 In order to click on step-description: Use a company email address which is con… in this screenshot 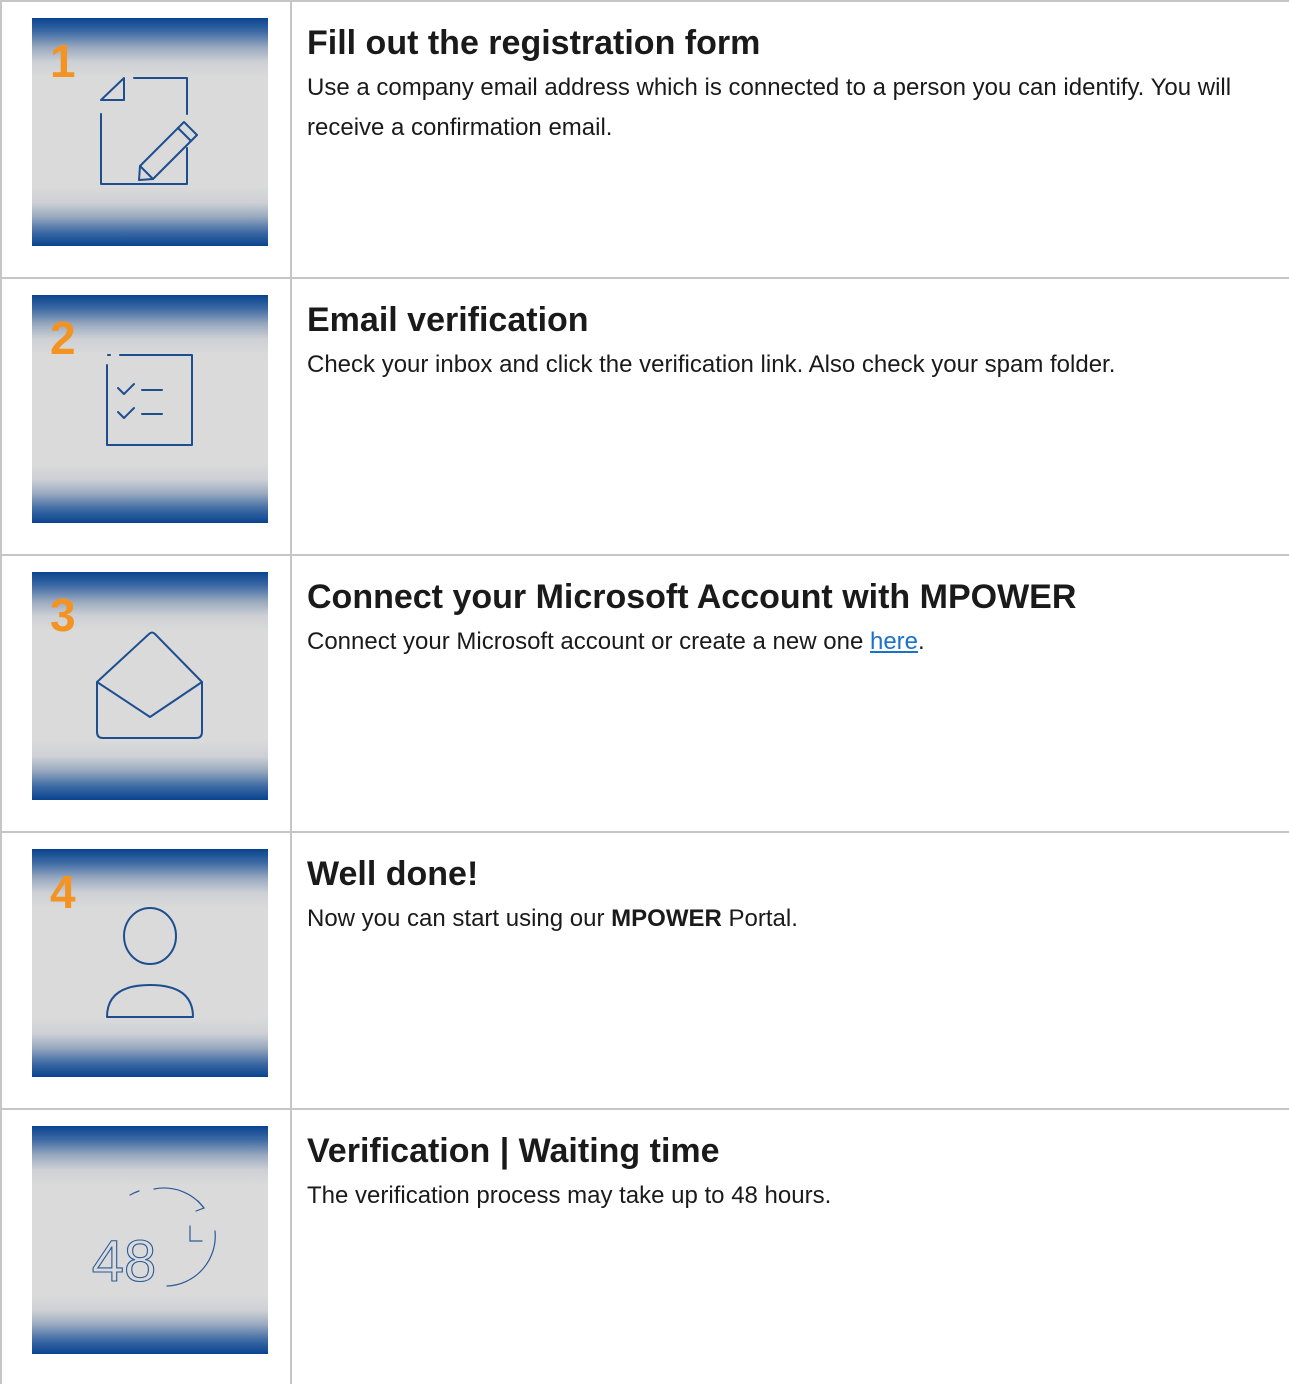, I will do `click(769, 107)`.